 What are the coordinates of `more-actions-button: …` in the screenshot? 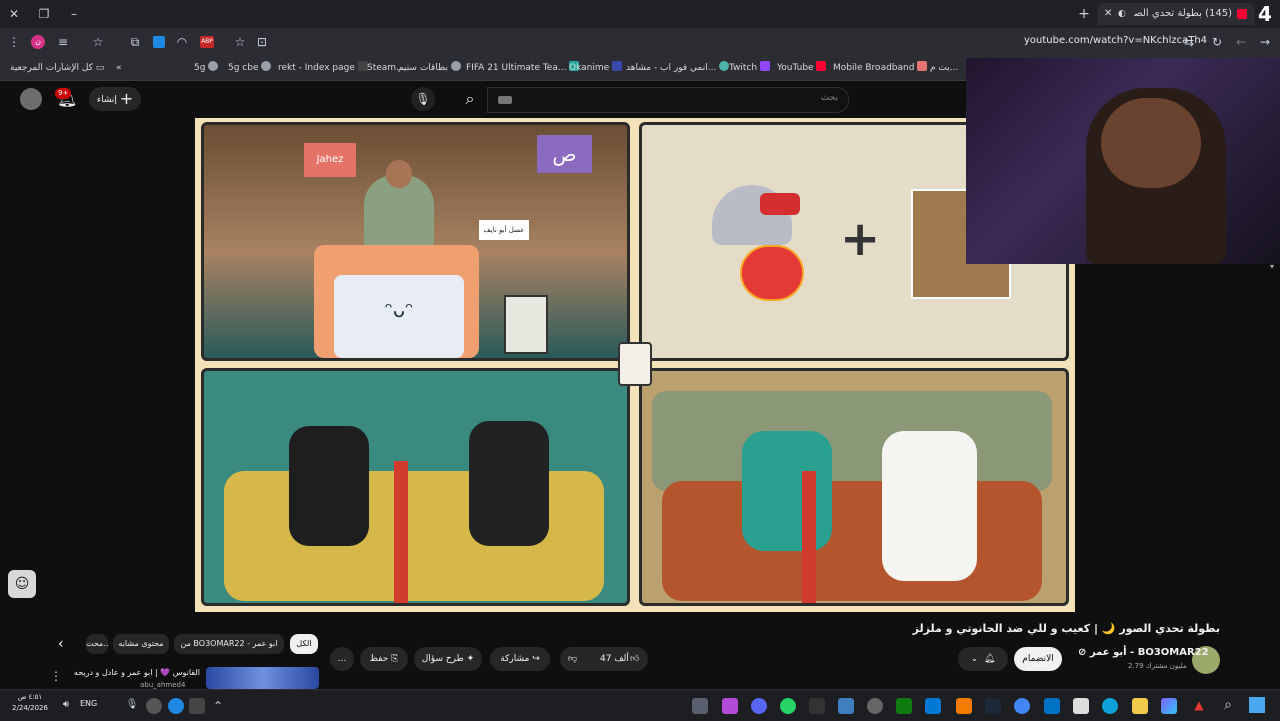 It's located at (342, 659).